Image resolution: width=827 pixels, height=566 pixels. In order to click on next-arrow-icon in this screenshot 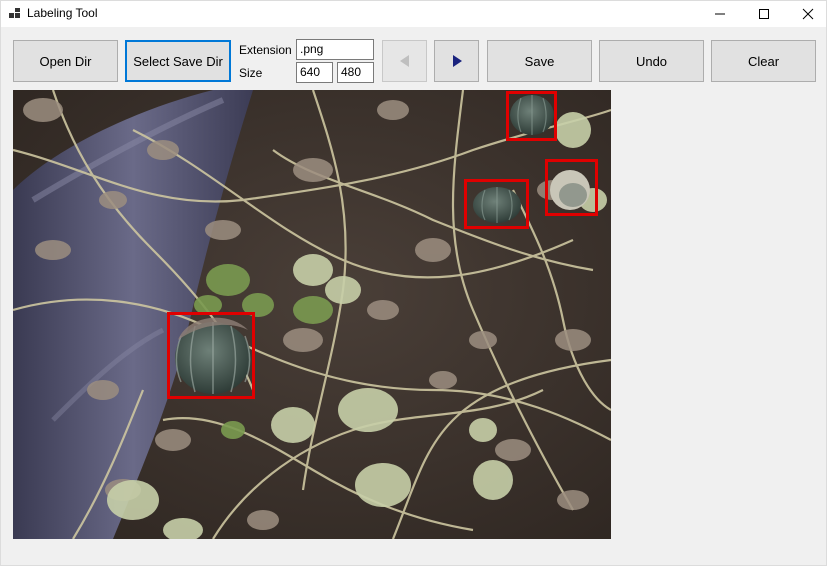, I will do `click(457, 61)`.